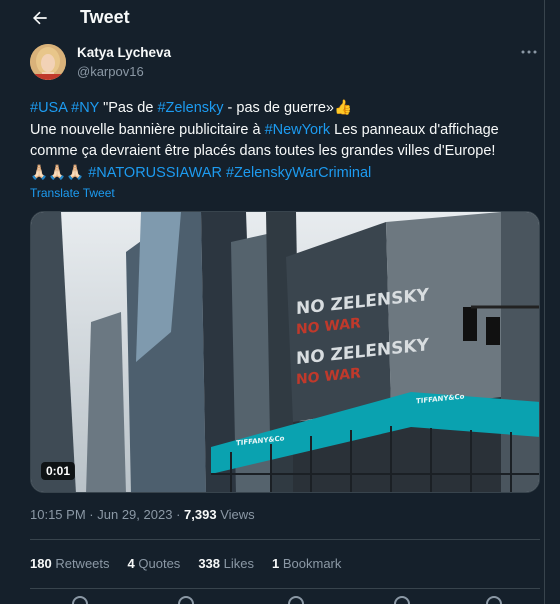  I want to click on avatar, so click(48, 62).